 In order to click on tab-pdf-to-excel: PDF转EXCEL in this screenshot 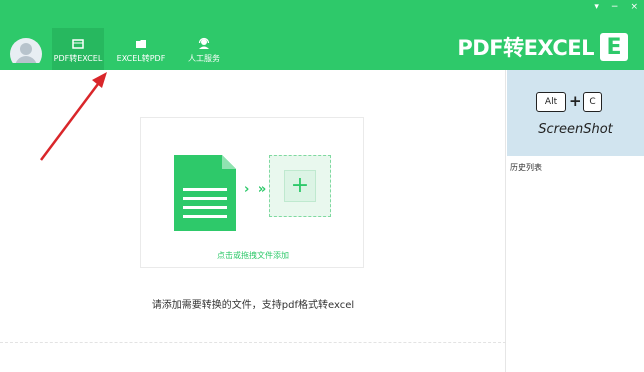, I will do `click(78, 49)`.